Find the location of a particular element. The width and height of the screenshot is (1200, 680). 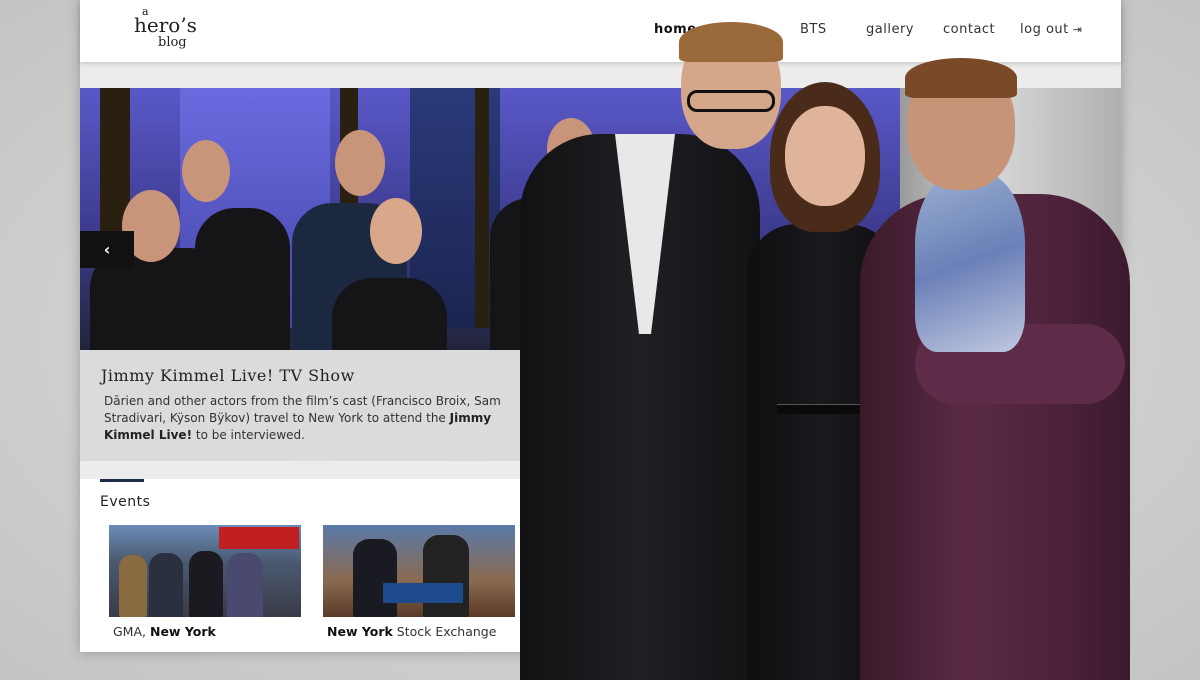

event-card: GMA, New York is located at coordinates (205, 582).